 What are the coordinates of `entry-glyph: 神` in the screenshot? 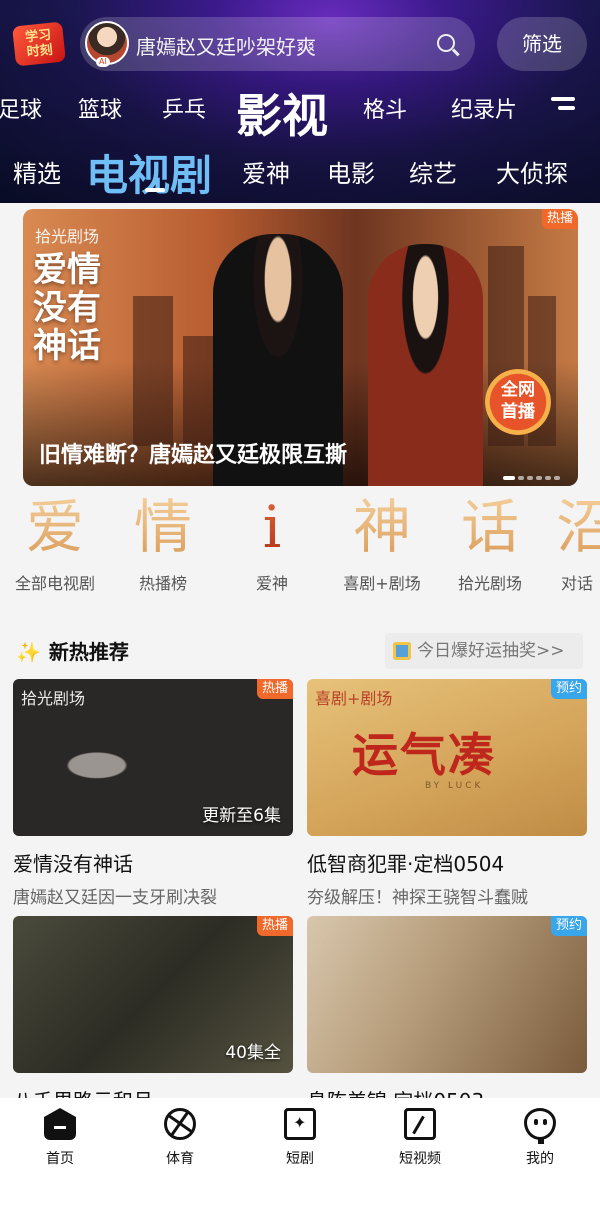 It's located at (382, 527).